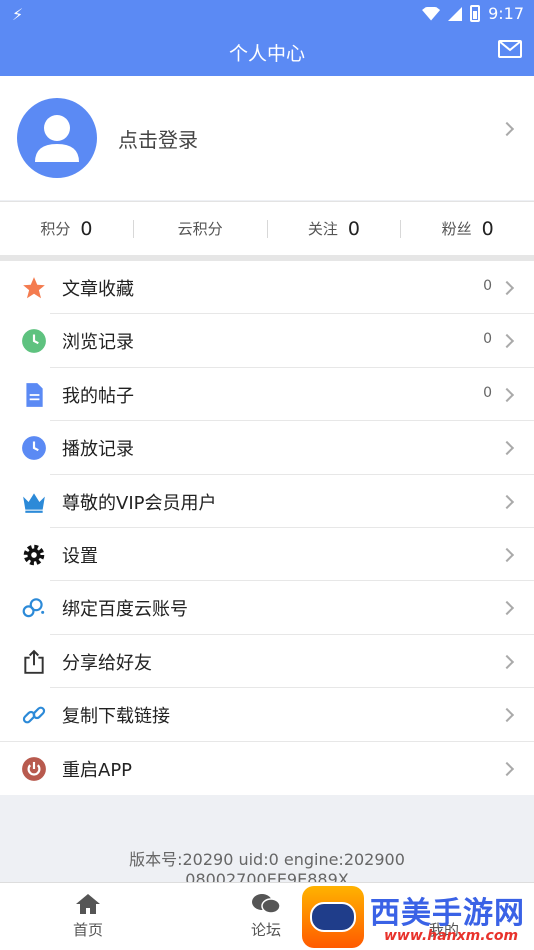 This screenshot has height=950, width=534. What do you see at coordinates (333, 917) in the screenshot?
I see `gamepad-logo-icon` at bounding box center [333, 917].